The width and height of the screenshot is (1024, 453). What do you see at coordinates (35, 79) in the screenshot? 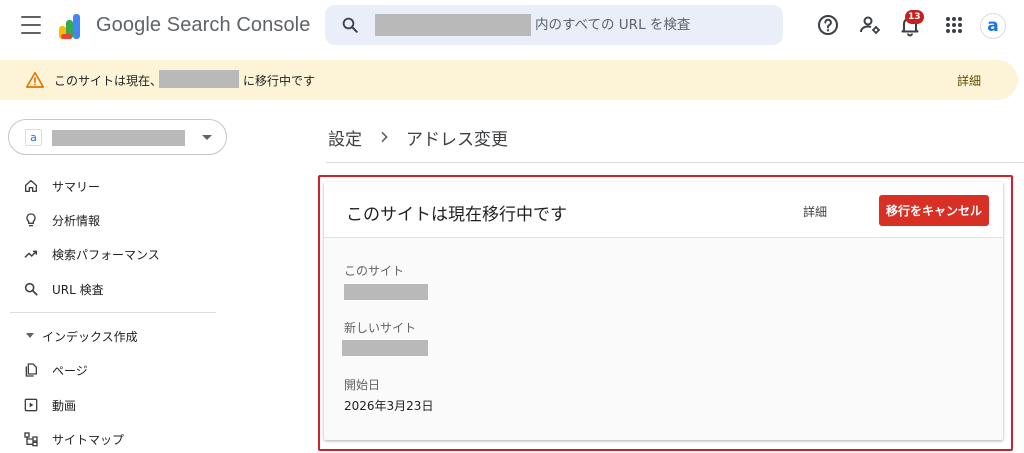
I see `warning-icon` at bounding box center [35, 79].